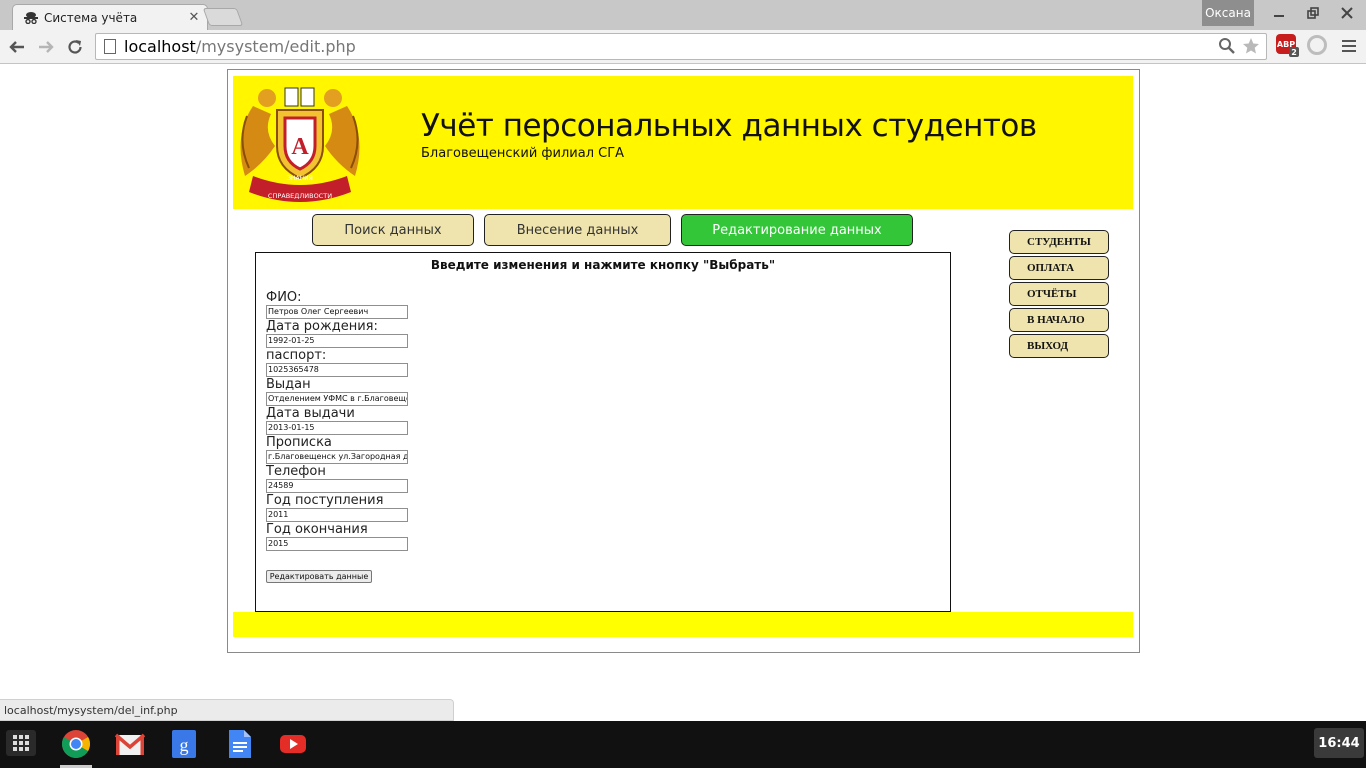 The height and width of the screenshot is (768, 1366). Describe the element at coordinates (337, 544) in the screenshot. I see `graduation-year-input: 2015` at that location.